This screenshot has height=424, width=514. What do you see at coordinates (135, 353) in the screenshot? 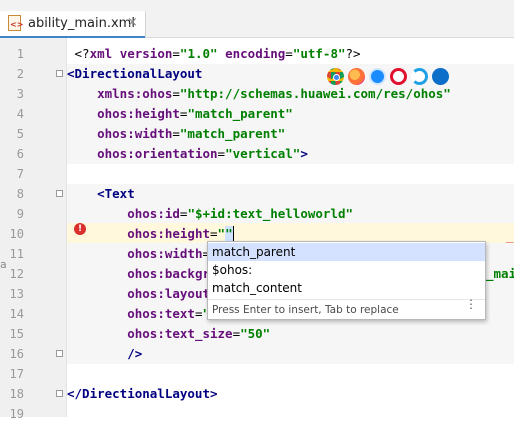
I see `token: />` at bounding box center [135, 353].